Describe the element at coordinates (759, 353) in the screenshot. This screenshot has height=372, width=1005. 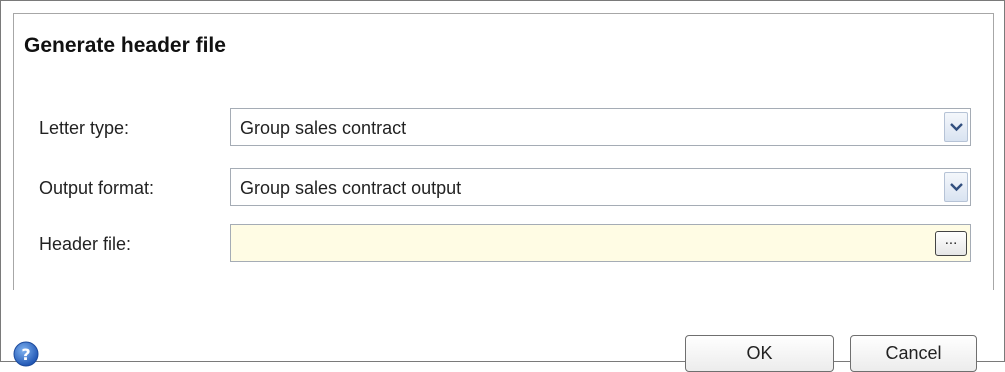
I see `ok-button: OK` at that location.